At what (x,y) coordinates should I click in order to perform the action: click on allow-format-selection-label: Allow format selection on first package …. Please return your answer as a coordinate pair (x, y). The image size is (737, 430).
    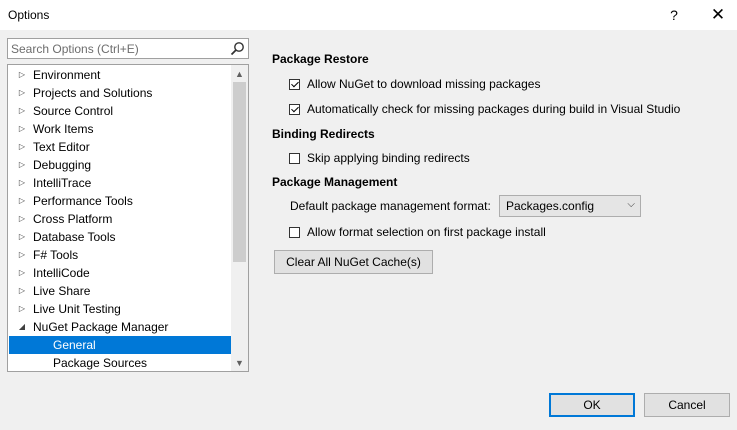
    Looking at the image, I should click on (426, 232).